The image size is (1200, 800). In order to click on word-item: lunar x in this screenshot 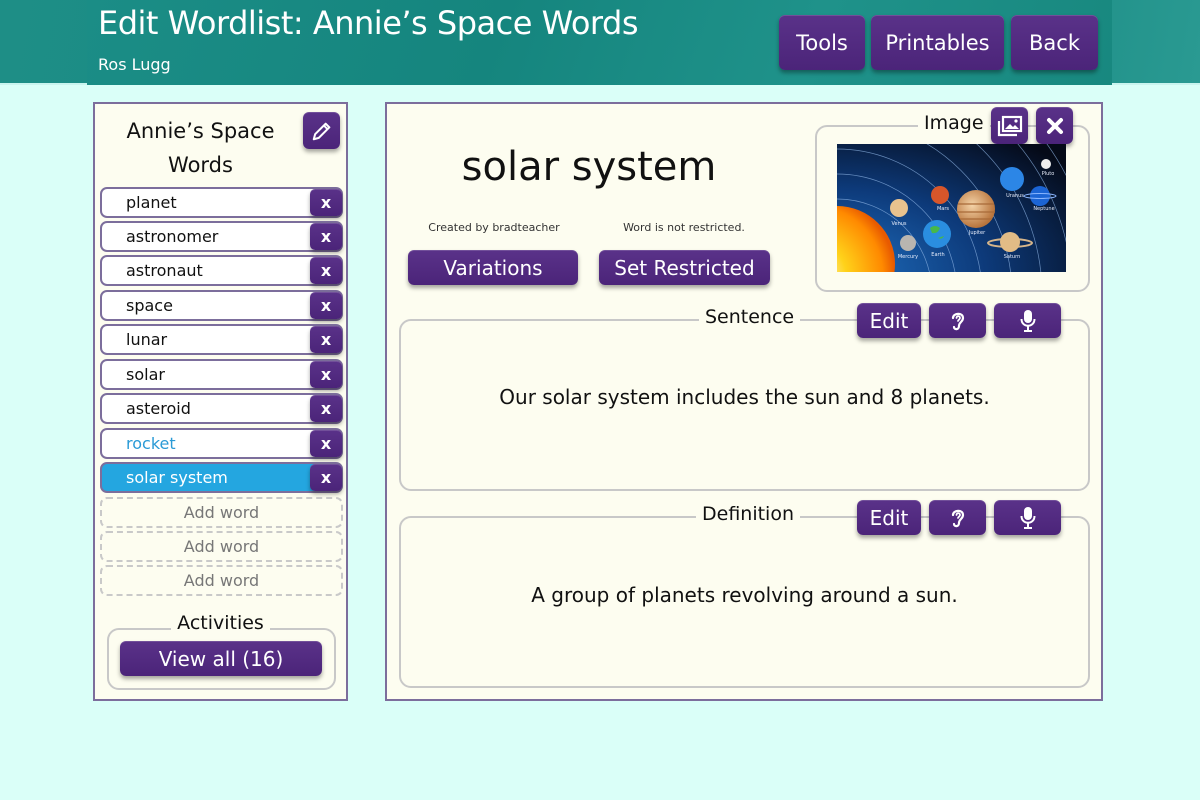, I will do `click(221, 339)`.